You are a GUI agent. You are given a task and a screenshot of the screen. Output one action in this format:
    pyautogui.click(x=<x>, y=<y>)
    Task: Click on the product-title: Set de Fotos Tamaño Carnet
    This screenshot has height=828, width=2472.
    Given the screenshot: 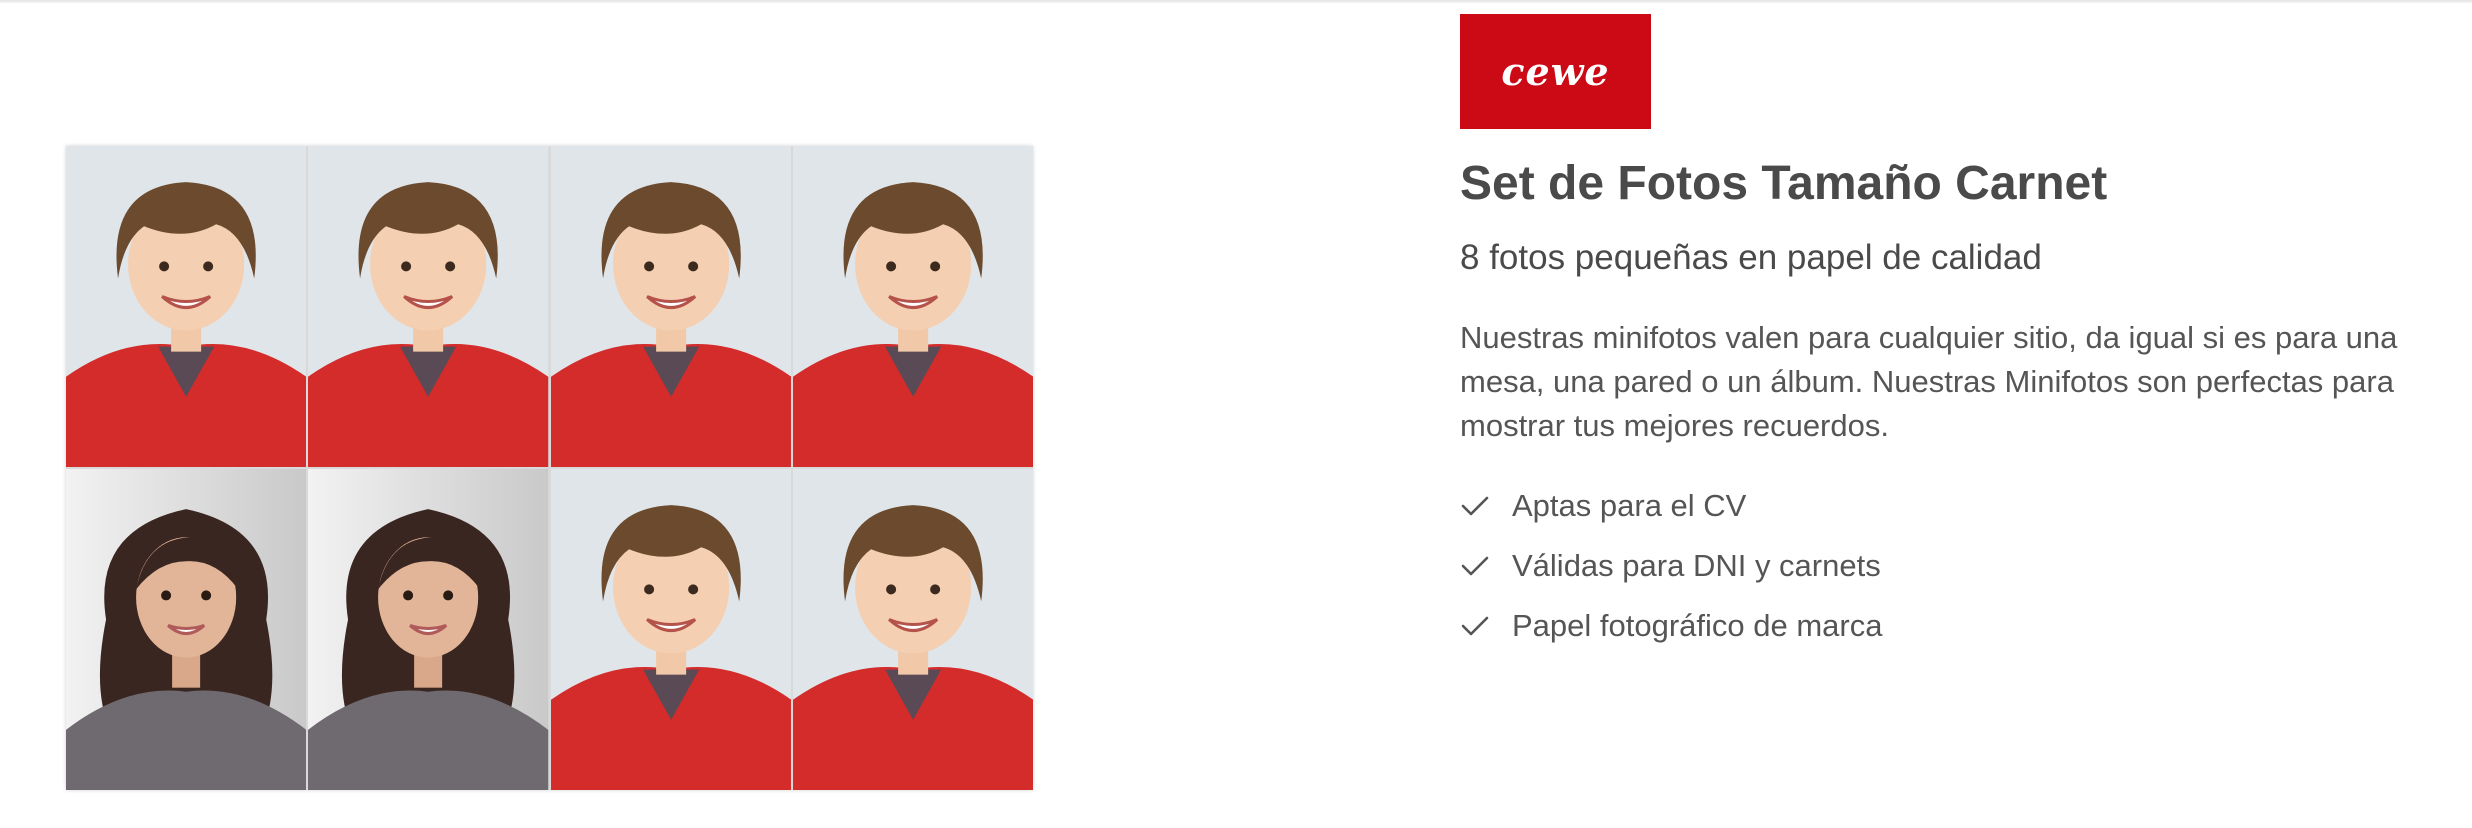 What is the action you would take?
    pyautogui.click(x=1784, y=183)
    